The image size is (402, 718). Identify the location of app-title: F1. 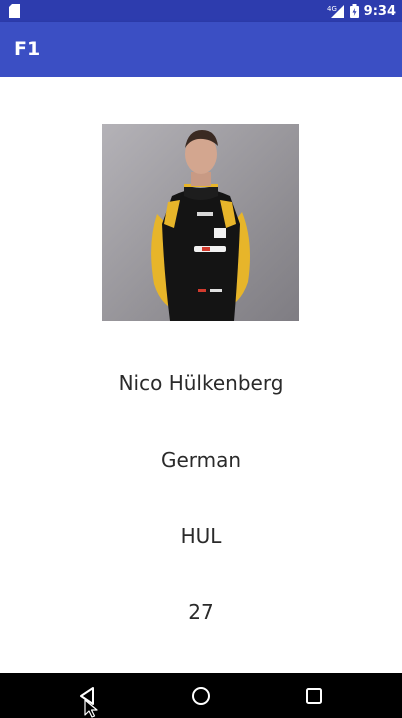
(27, 49).